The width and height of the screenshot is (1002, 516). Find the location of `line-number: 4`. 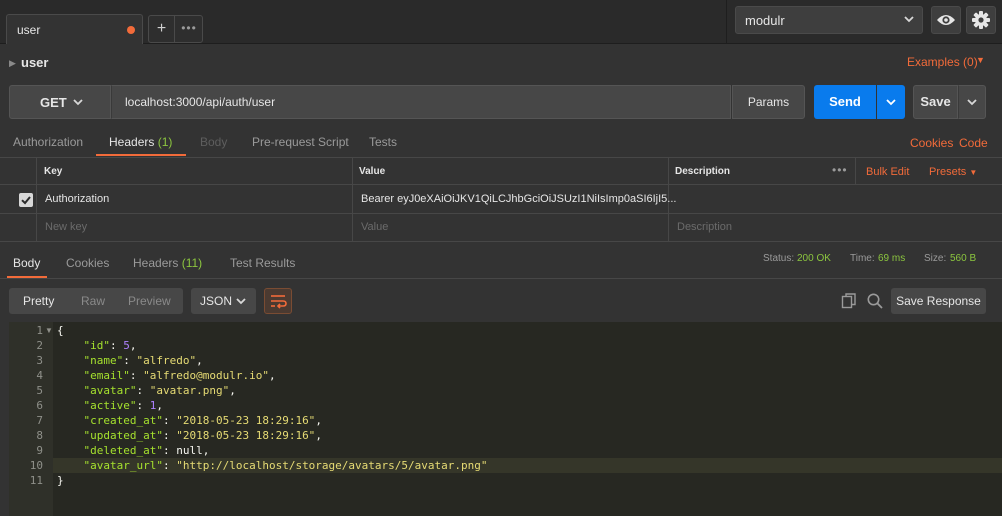

line-number: 4 is located at coordinates (39, 375).